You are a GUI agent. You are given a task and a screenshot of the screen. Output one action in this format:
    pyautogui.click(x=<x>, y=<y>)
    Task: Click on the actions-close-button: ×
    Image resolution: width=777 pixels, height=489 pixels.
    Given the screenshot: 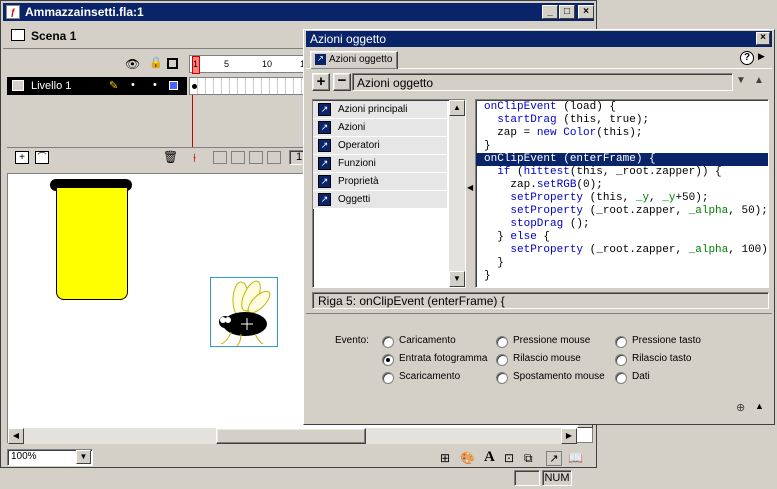 What is the action you would take?
    pyautogui.click(x=763, y=38)
    